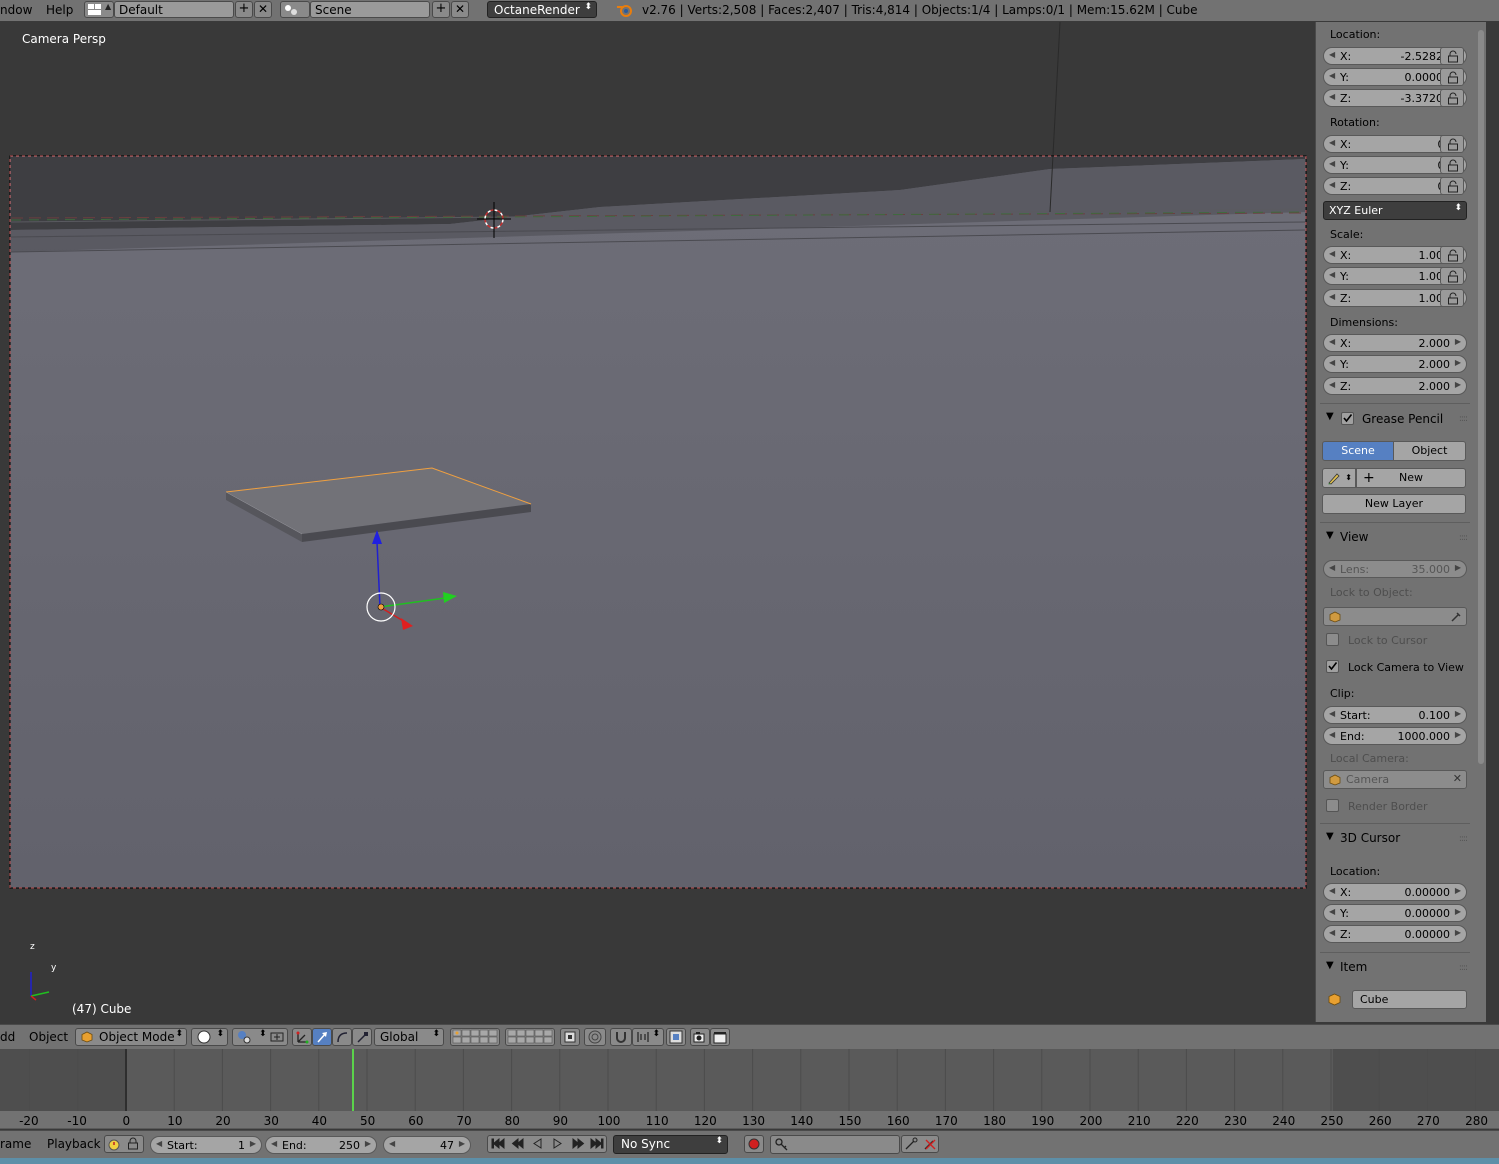  Describe the element at coordinates (59, 10) in the screenshot. I see `menu-help: Help` at that location.